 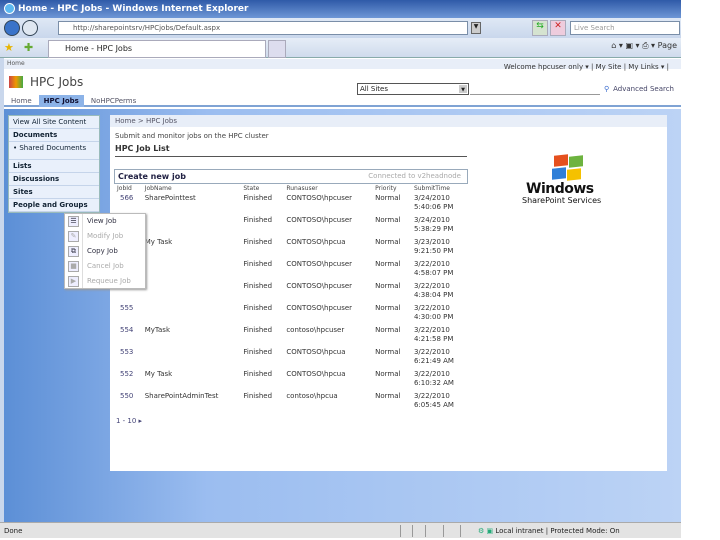 What do you see at coordinates (558, 28) in the screenshot?
I see `stop-icon: ✕` at bounding box center [558, 28].